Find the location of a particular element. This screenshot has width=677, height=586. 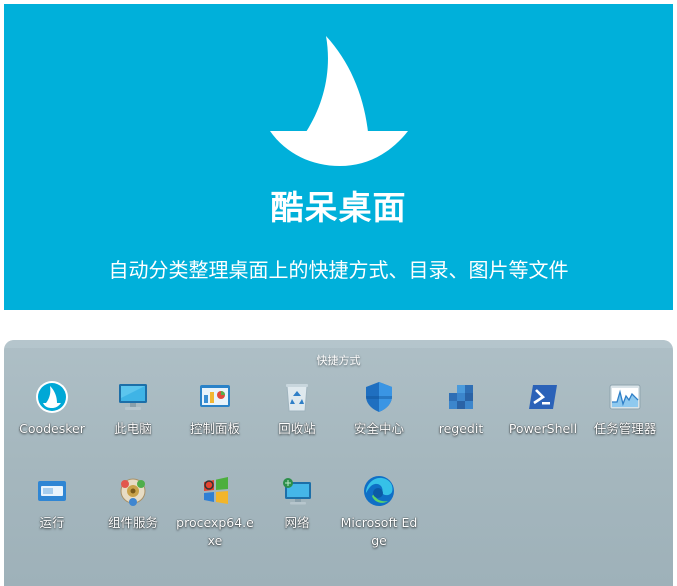

control-panel-icon is located at coordinates (215, 397).